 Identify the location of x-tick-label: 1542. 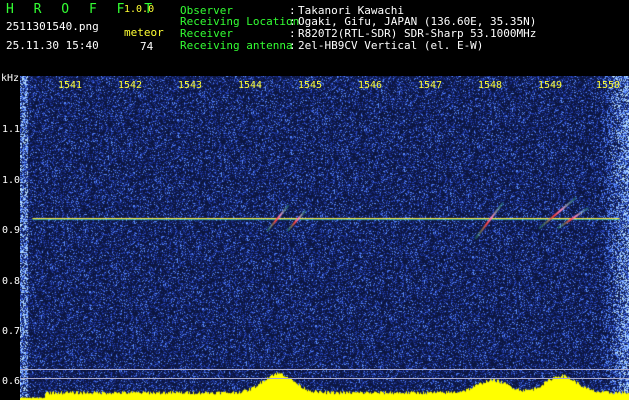
(130, 85).